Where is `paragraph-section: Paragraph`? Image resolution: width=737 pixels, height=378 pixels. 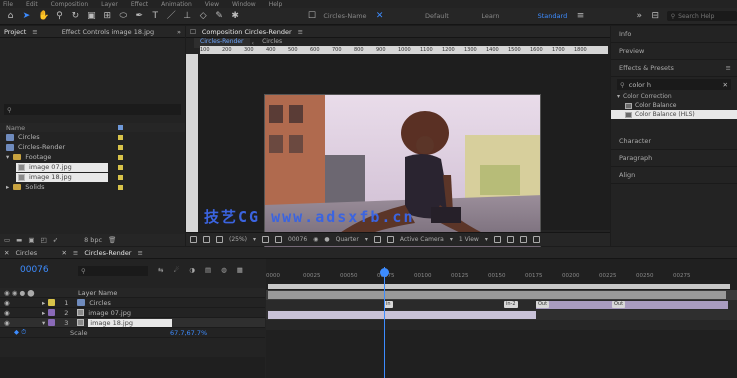
paragraph-section: Paragraph is located at coordinates (674, 158).